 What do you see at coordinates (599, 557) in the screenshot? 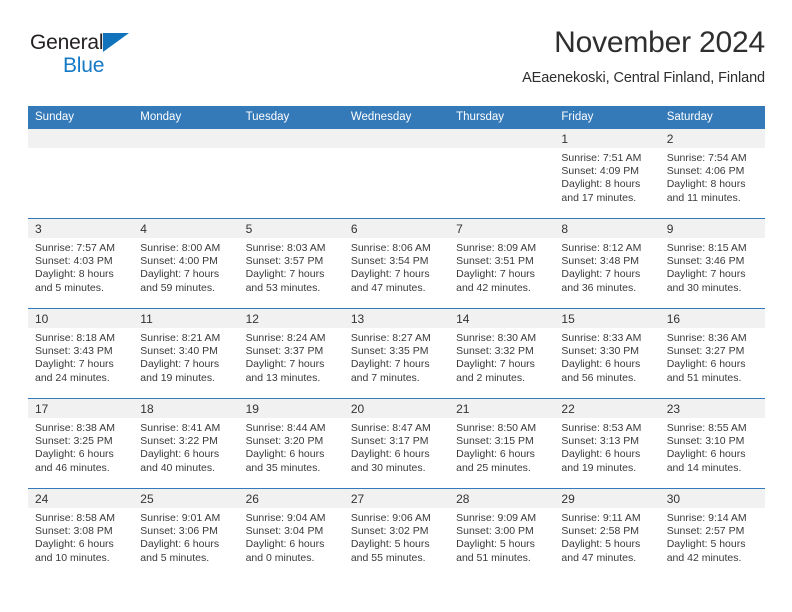
I see `daylight-text-line2: and 47 minutes.` at bounding box center [599, 557].